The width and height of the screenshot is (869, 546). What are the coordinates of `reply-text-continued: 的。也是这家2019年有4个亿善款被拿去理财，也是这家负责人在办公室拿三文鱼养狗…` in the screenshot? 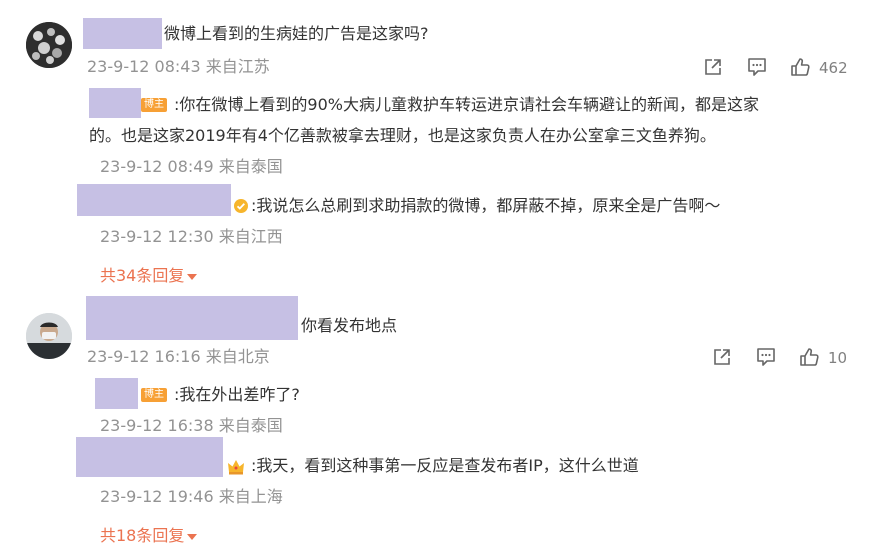 It's located at (402, 135).